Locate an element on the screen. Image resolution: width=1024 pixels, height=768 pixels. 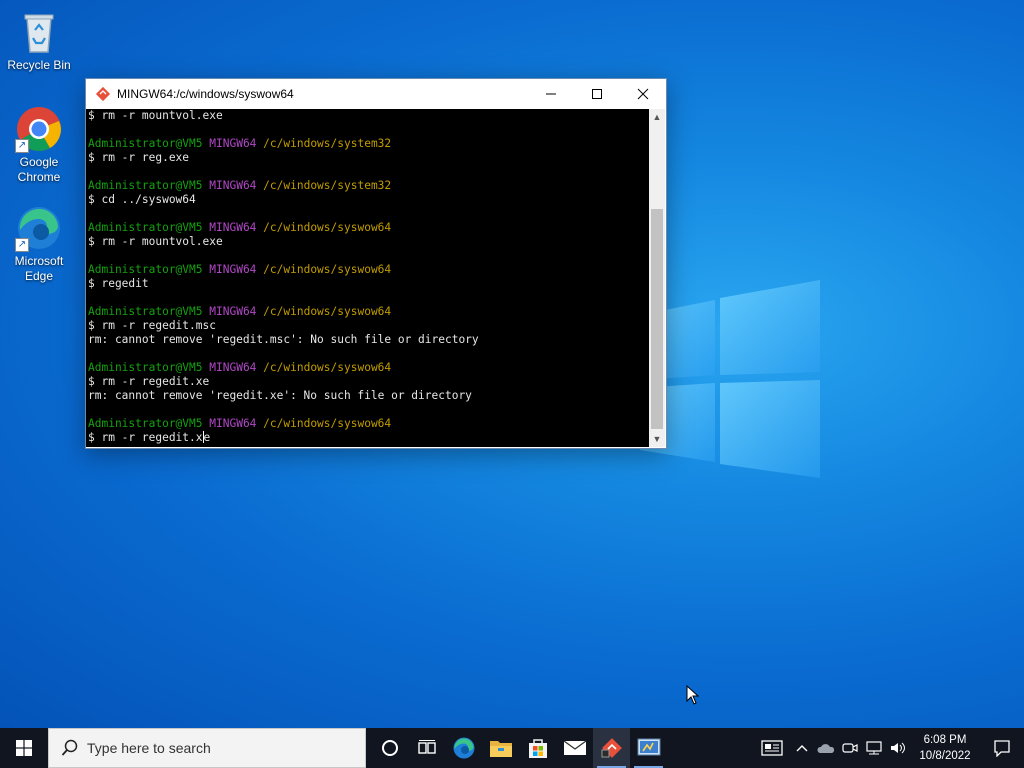
volume-button is located at coordinates (898, 748).